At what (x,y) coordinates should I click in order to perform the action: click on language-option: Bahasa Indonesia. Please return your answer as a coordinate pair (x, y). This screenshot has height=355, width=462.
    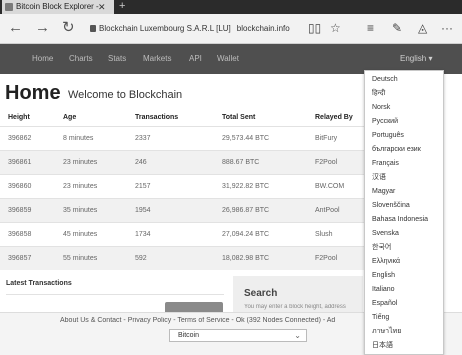
    Looking at the image, I should click on (400, 220).